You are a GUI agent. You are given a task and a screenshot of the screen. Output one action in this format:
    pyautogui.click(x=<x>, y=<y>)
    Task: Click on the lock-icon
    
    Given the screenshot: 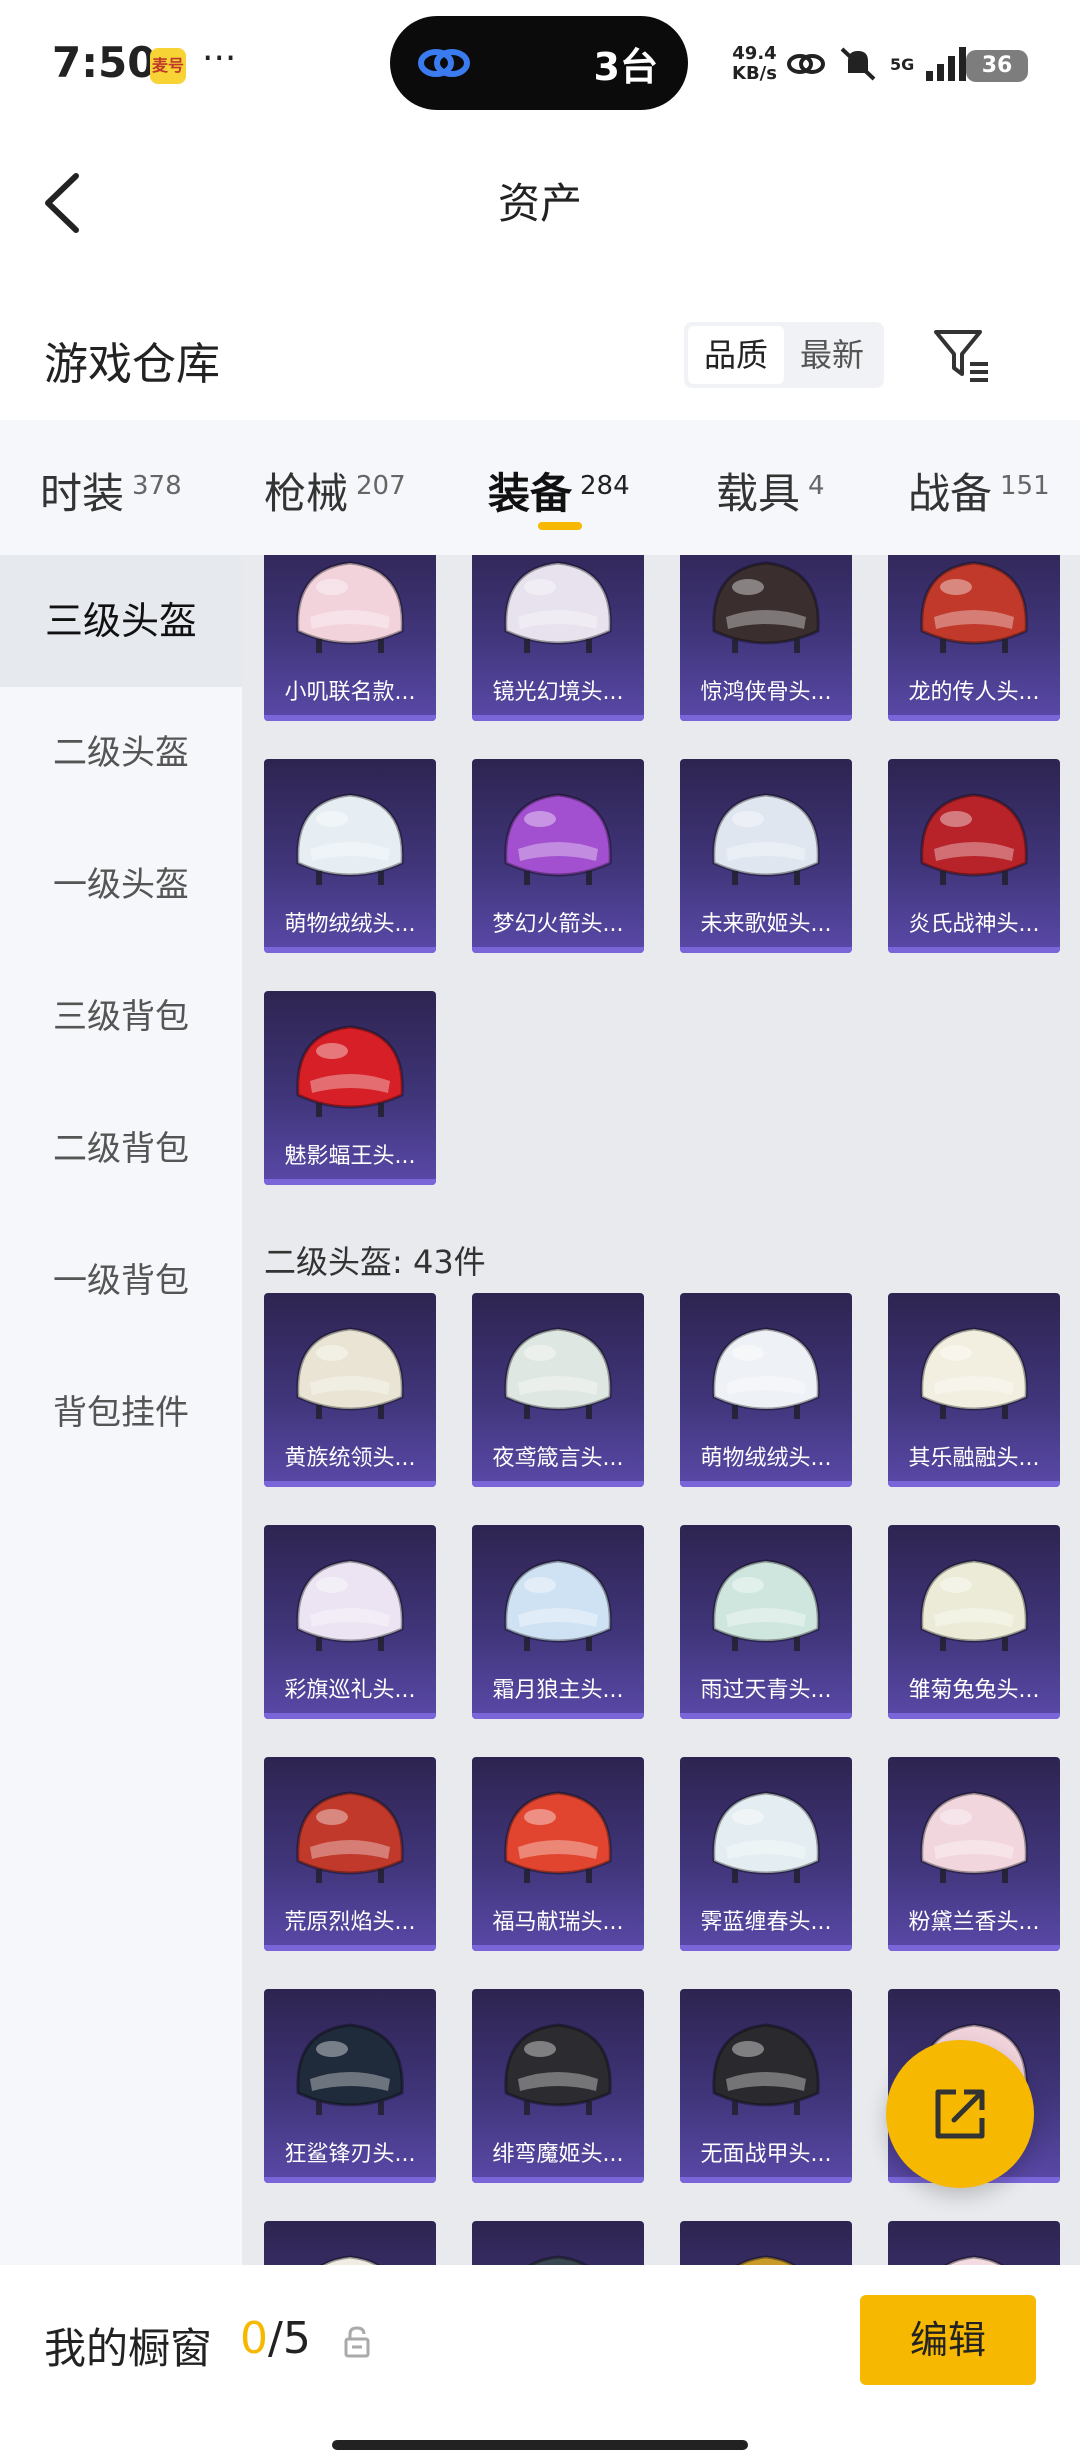 What is the action you would take?
    pyautogui.click(x=357, y=2342)
    